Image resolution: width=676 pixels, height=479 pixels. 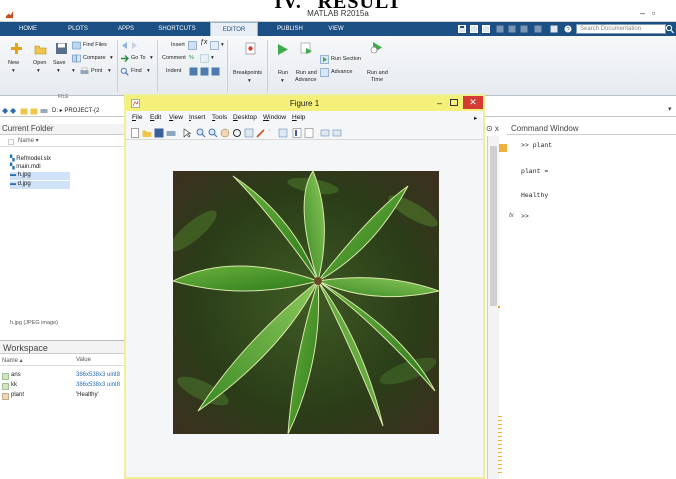 I want to click on indent-button: Indent, so click(x=173, y=71).